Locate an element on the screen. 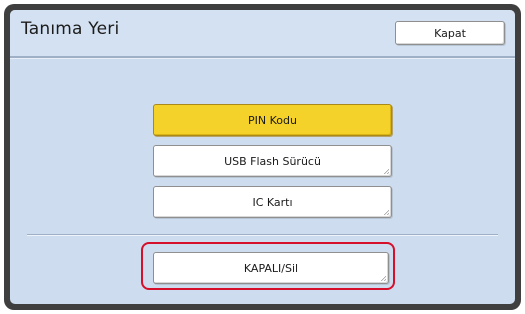 This screenshot has width=525, height=314. ic-card-button: IC Kartı is located at coordinates (272, 202).